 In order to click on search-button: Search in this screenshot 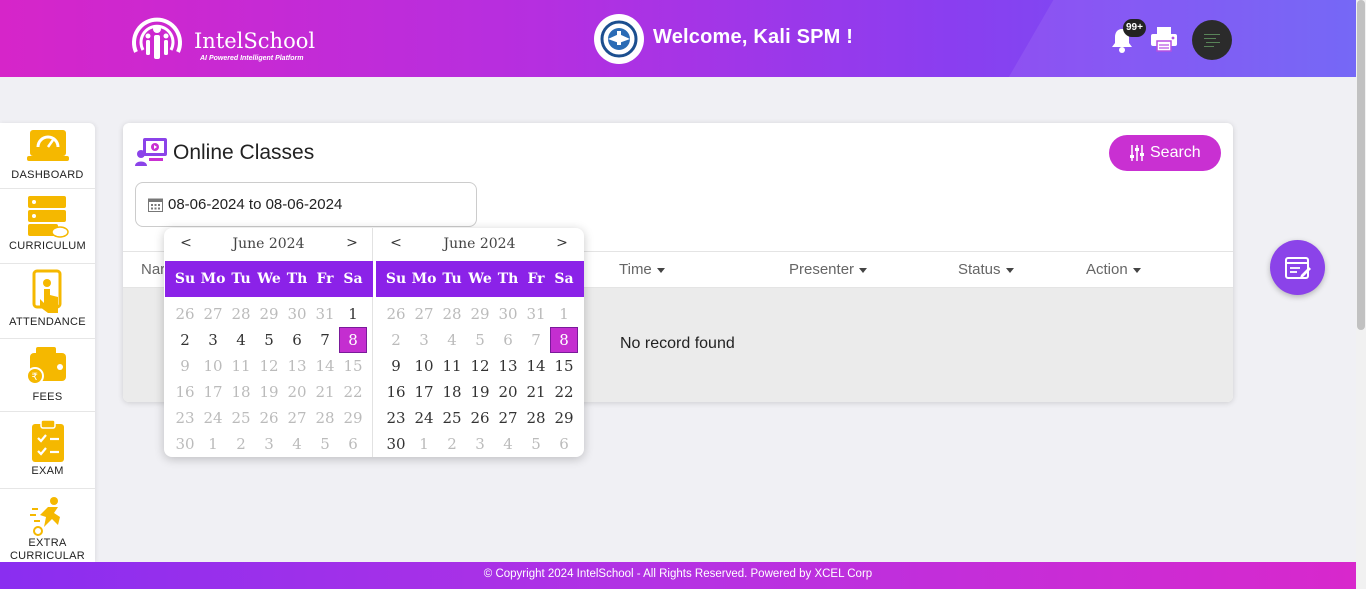, I will do `click(1165, 153)`.